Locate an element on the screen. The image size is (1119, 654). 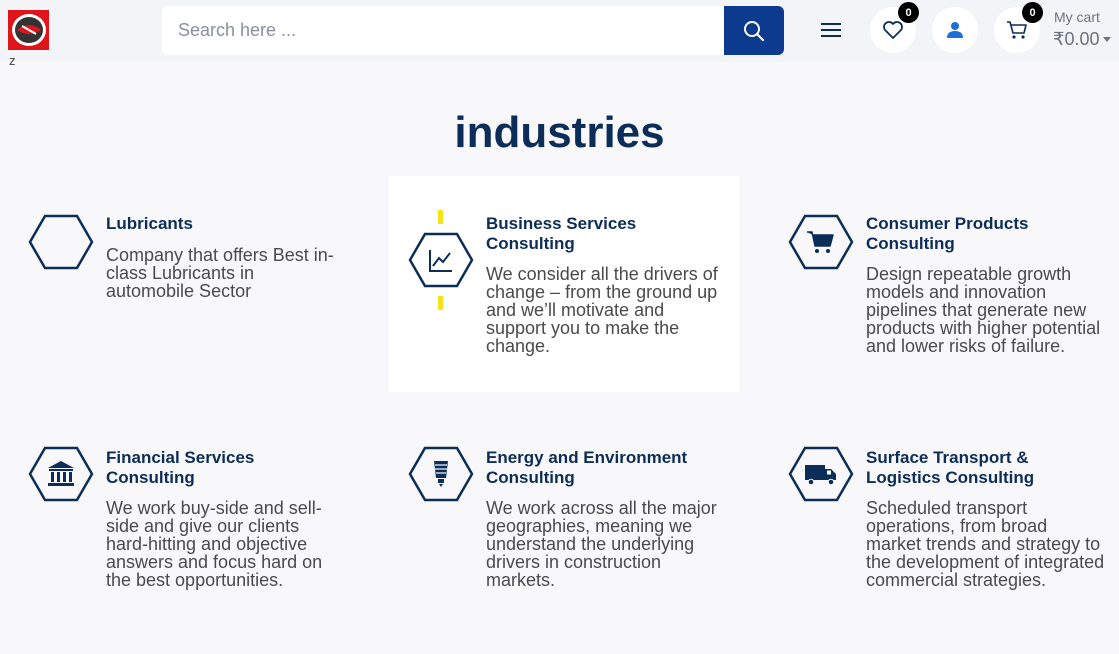
shopping-cart-icon is located at coordinates (1017, 30).